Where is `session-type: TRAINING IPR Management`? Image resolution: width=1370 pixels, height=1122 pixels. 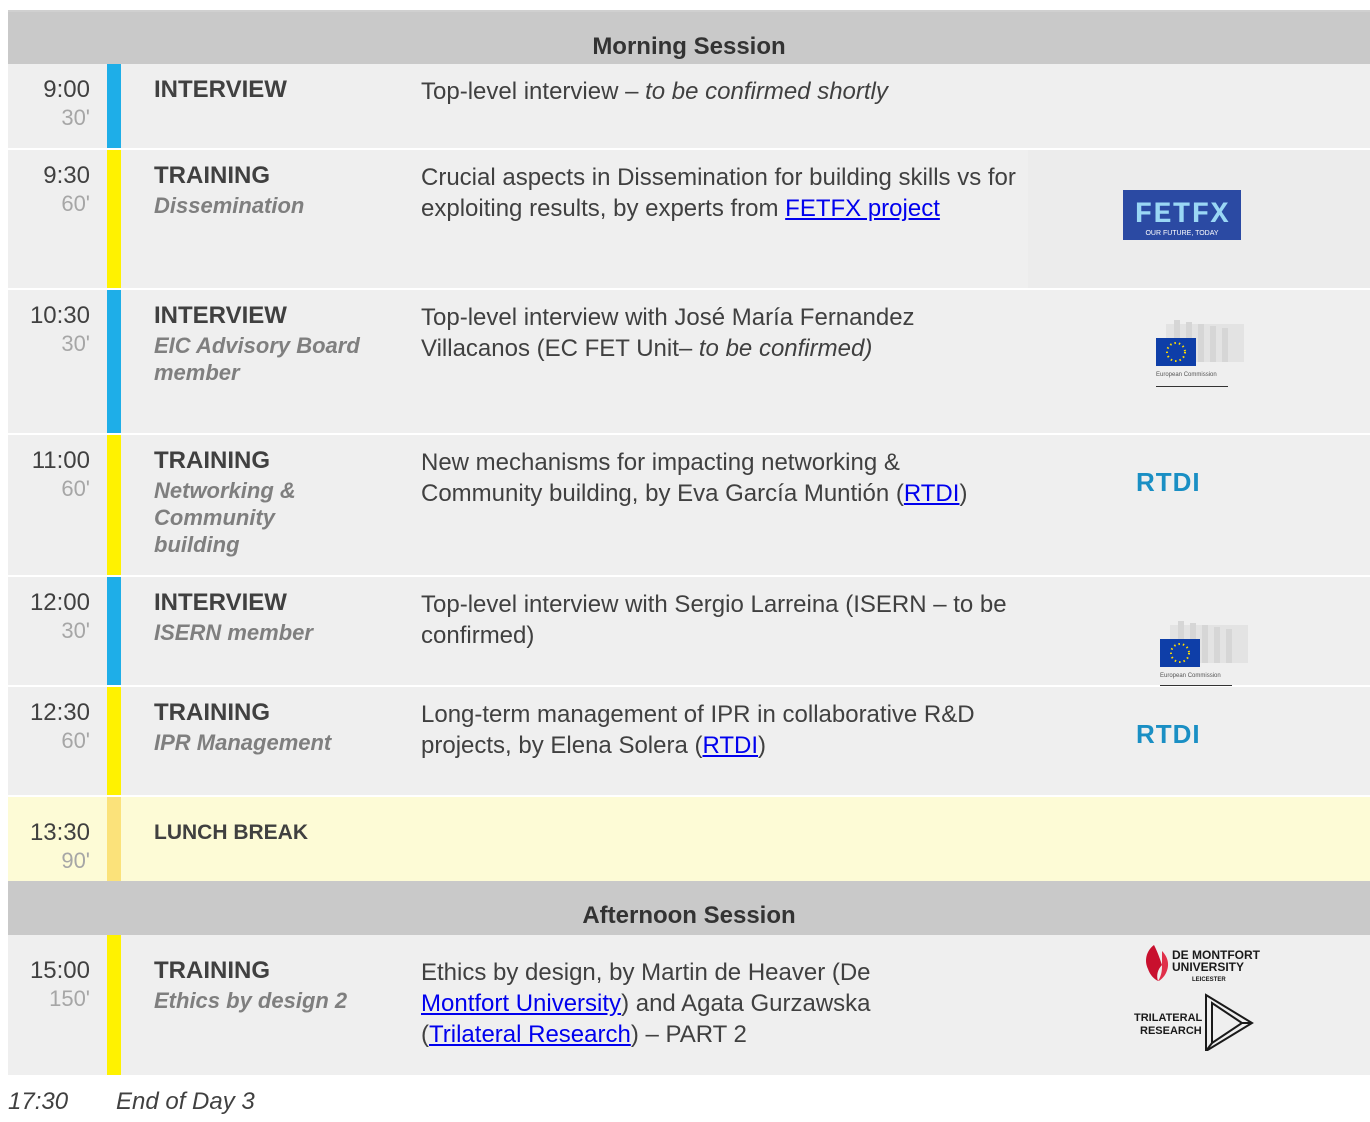 session-type: TRAINING IPR Management is located at coordinates (242, 727).